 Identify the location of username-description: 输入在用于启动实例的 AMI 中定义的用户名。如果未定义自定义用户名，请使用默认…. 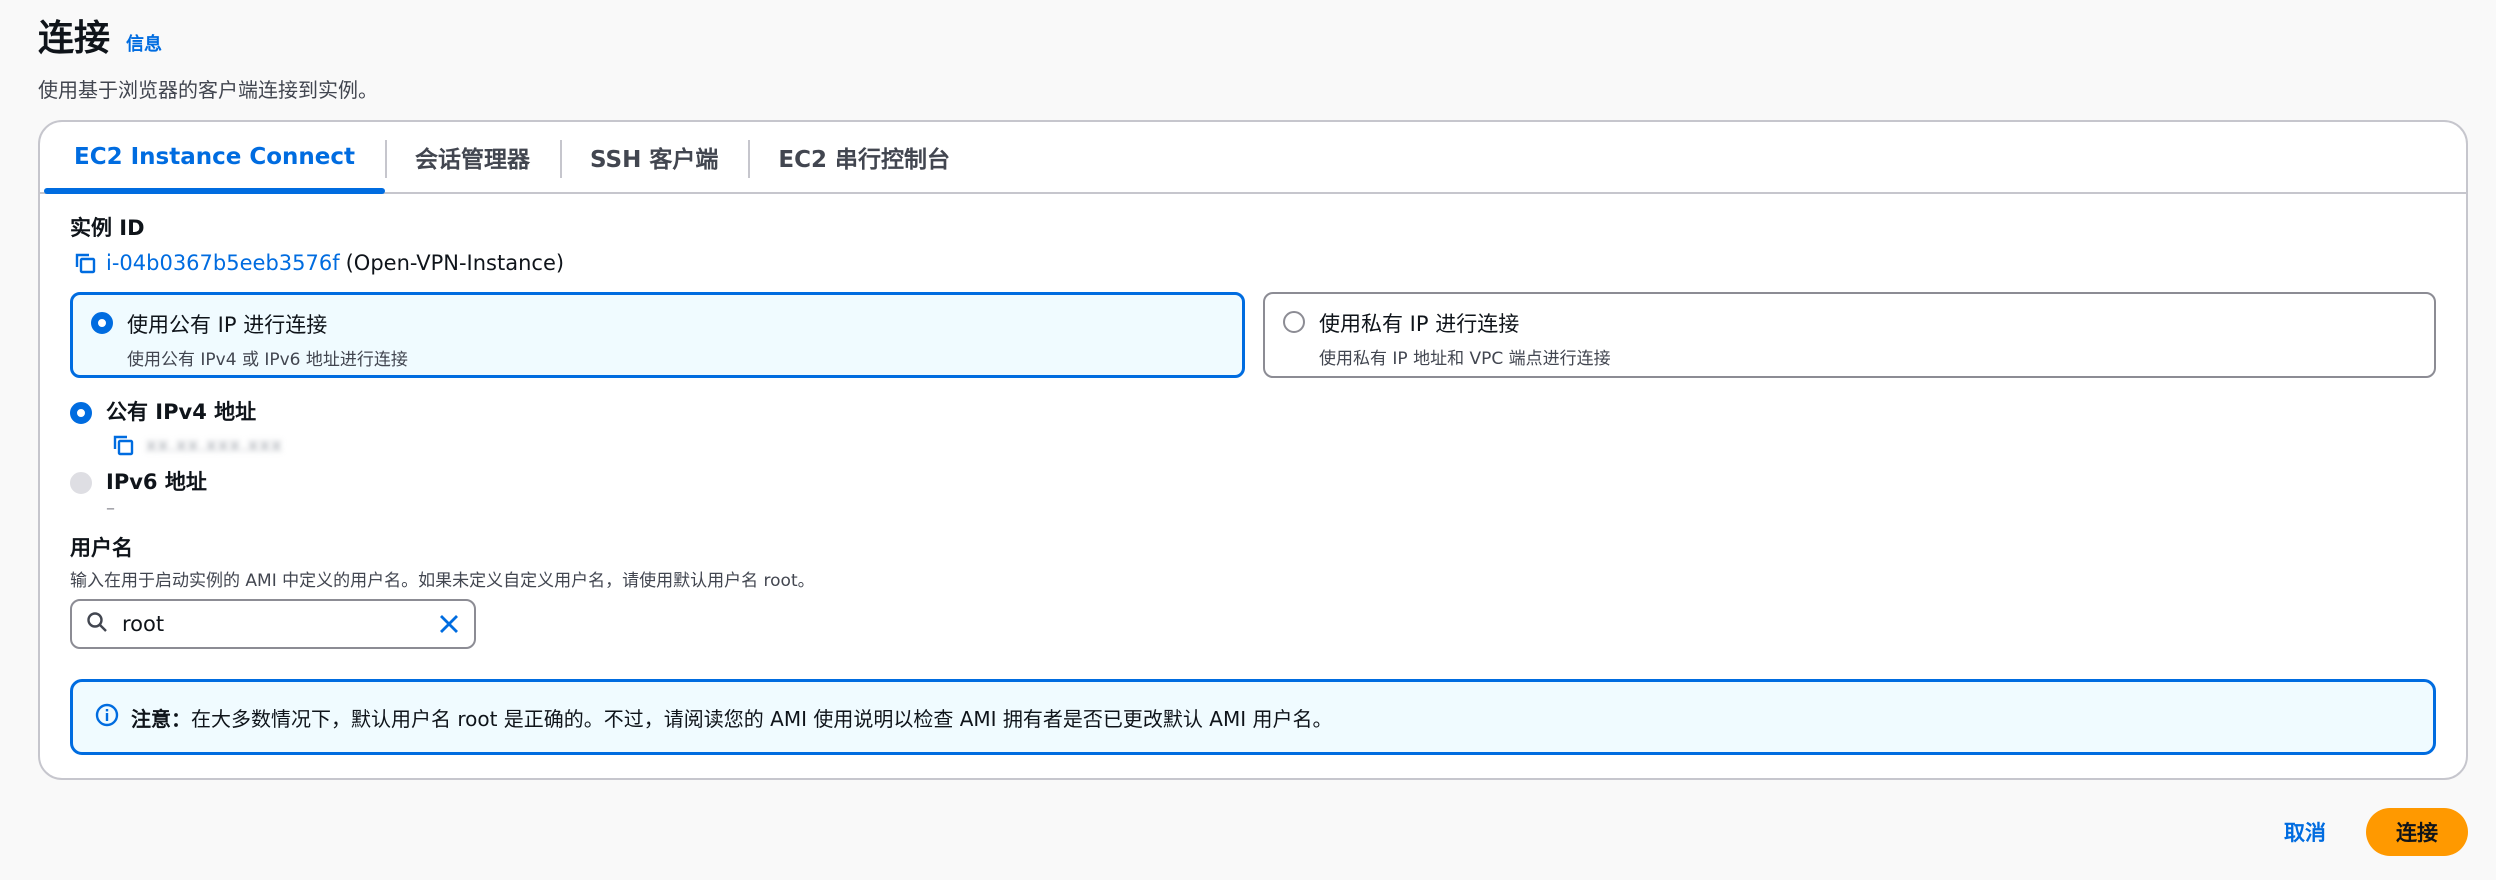
(442, 581).